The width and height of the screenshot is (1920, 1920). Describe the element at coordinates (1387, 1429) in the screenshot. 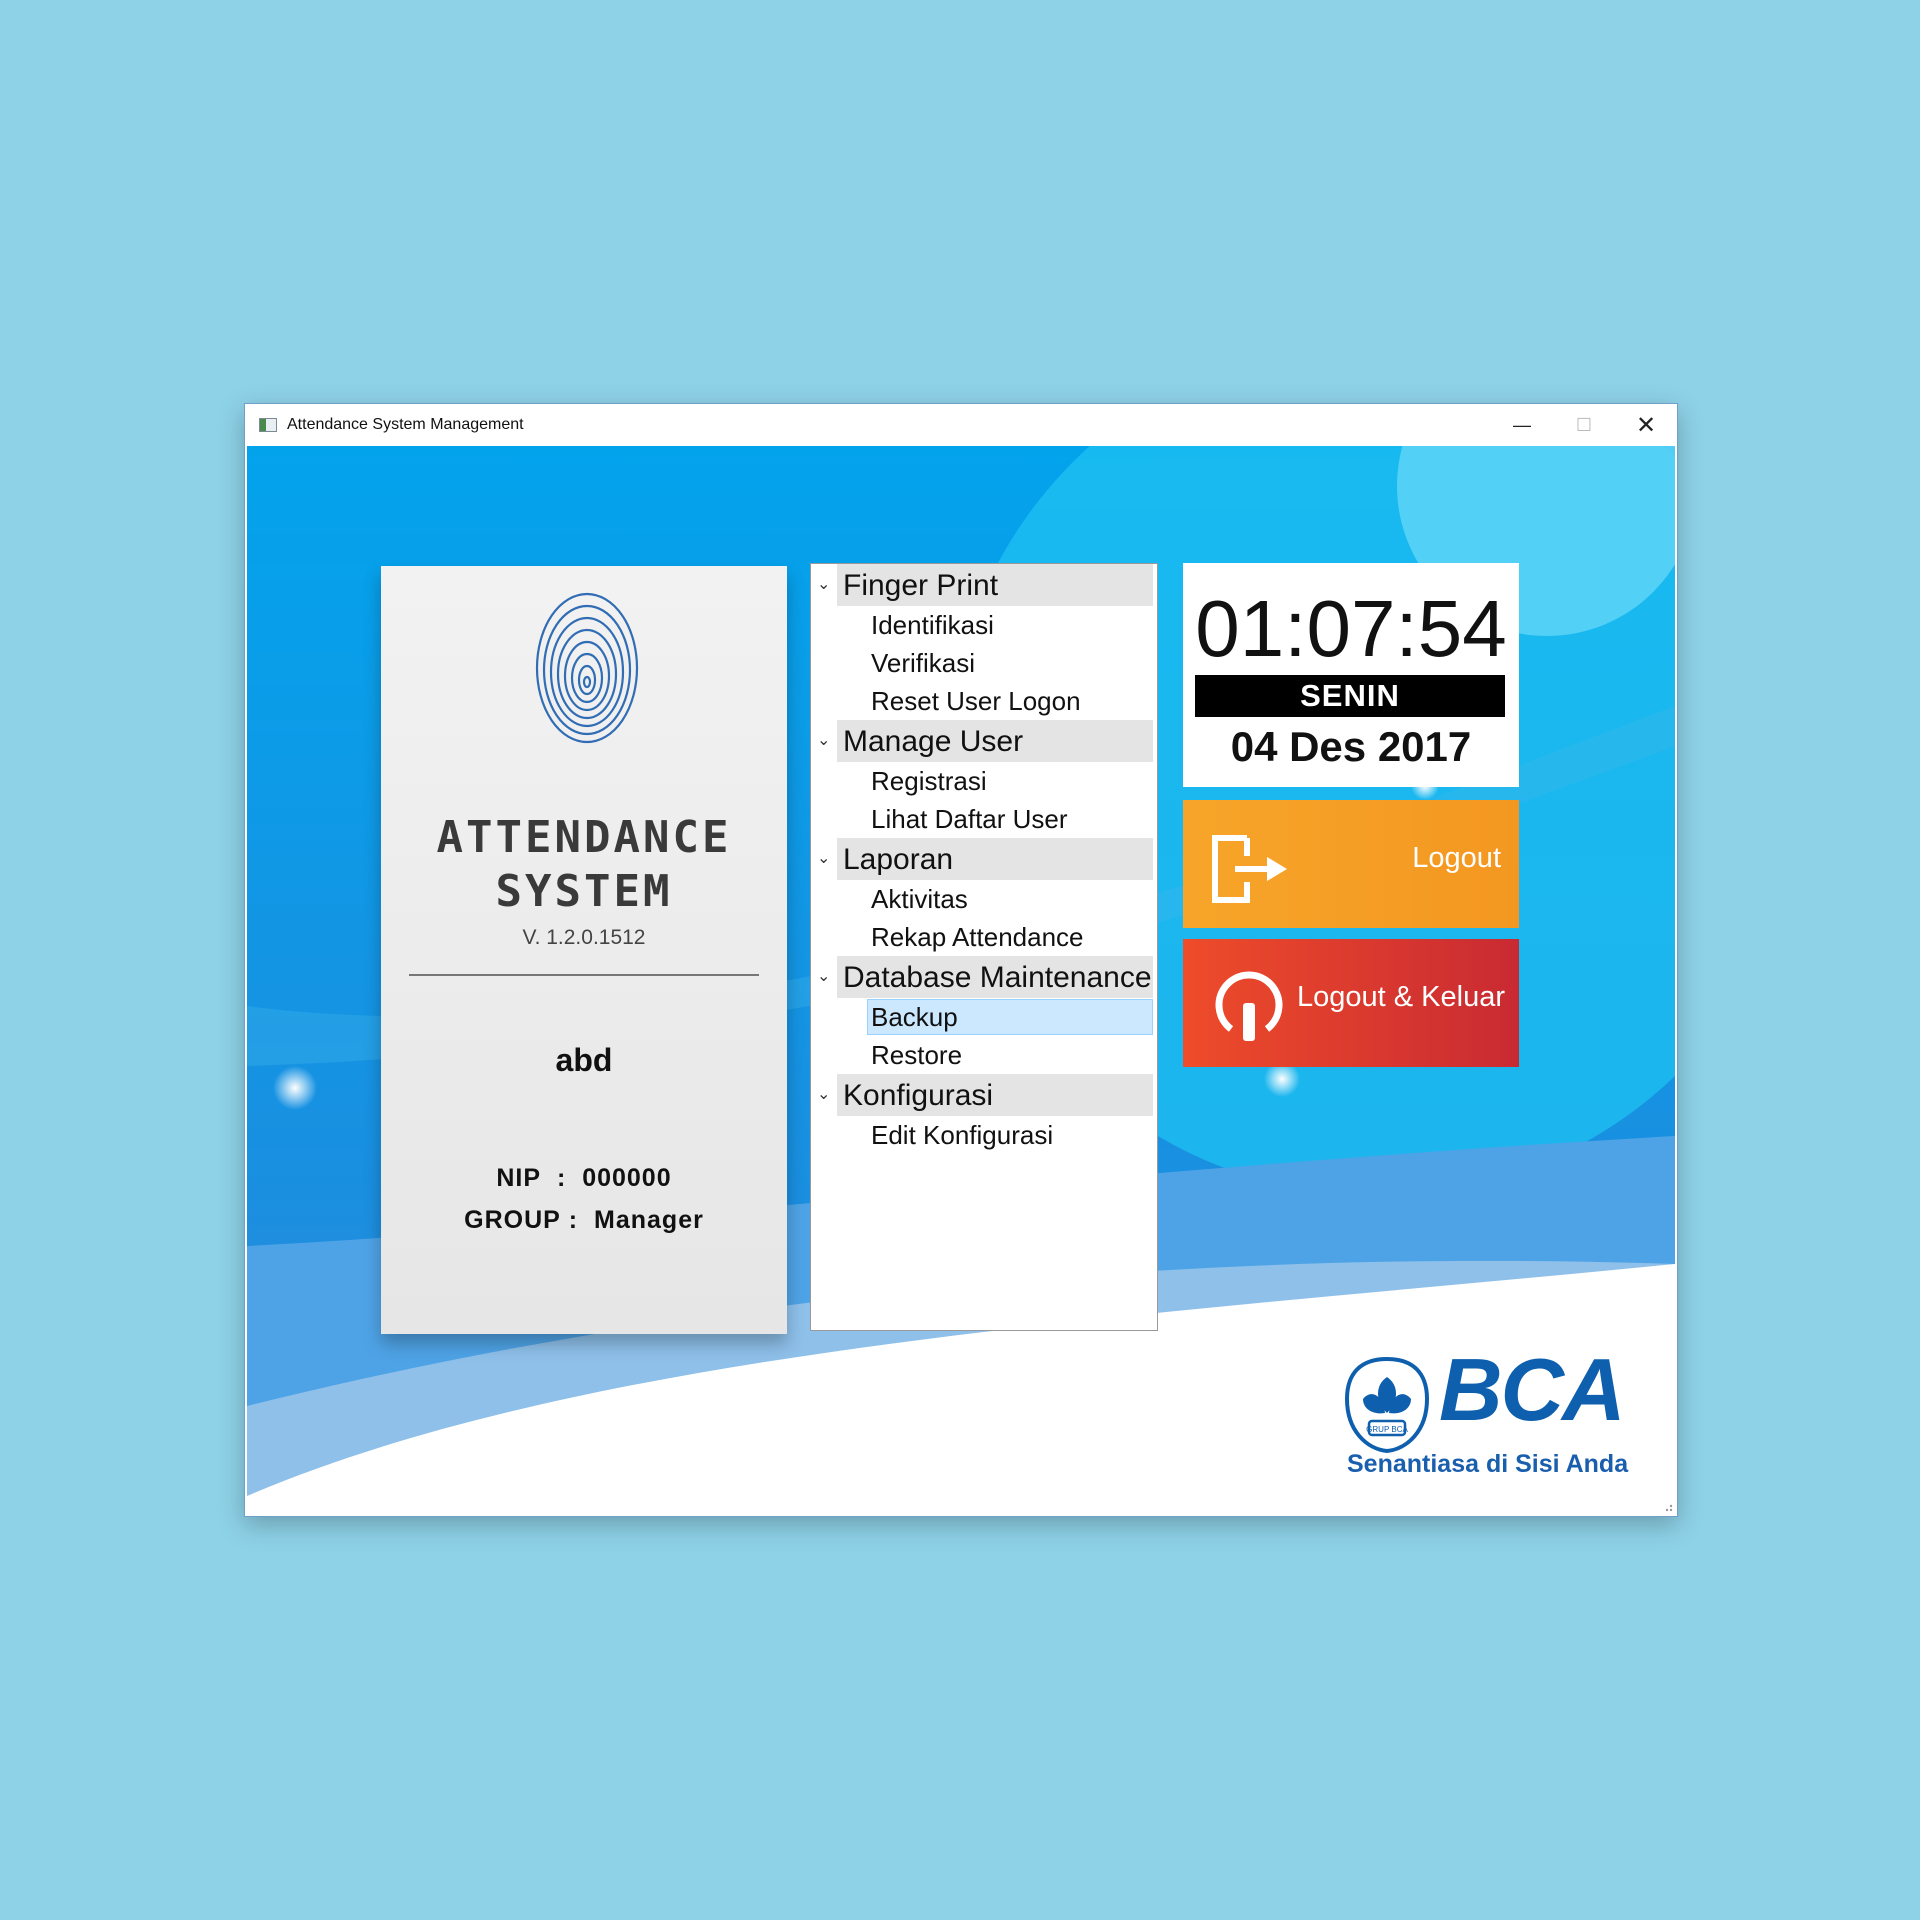

I see `emblem-text: GRUP BCA` at that location.